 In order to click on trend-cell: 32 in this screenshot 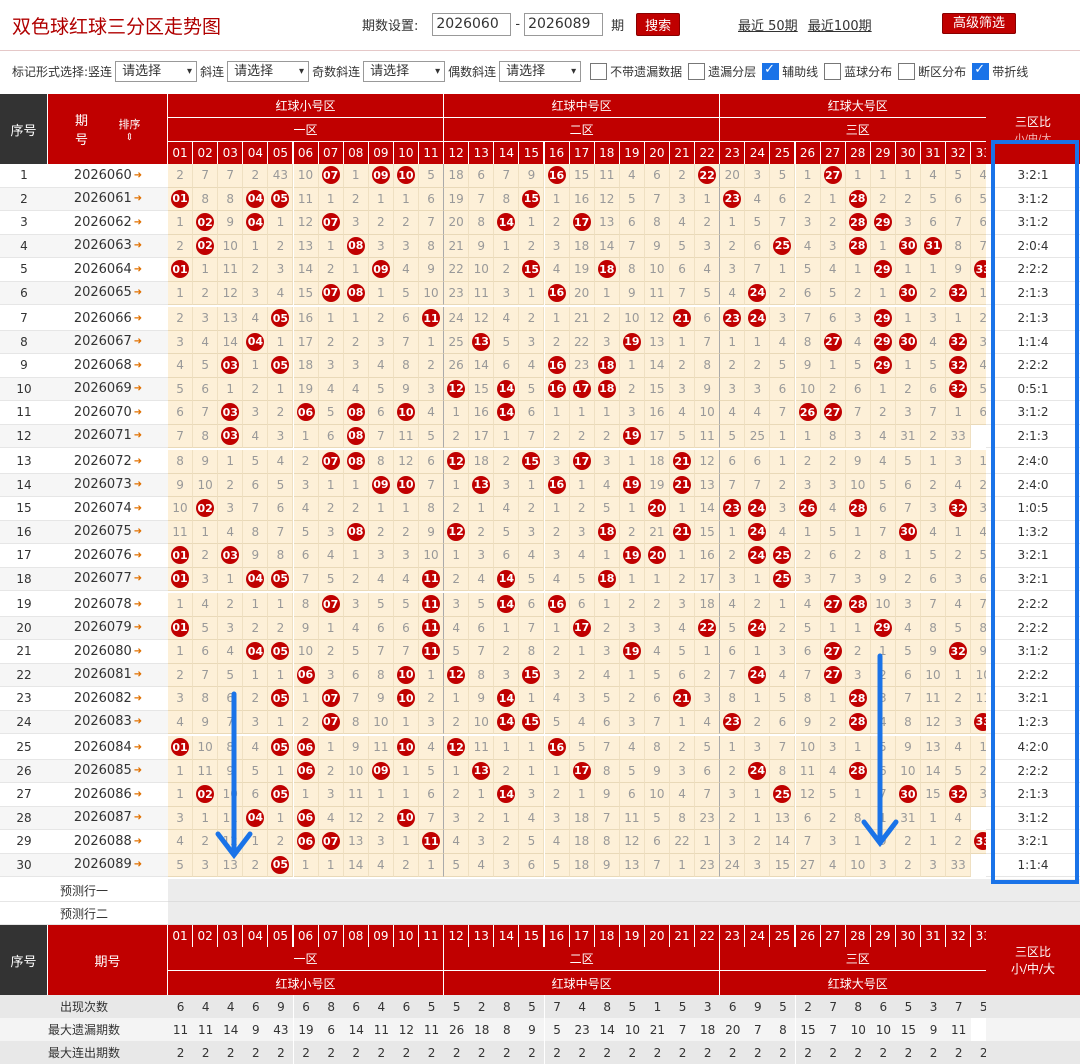, I will do `click(959, 509)`.